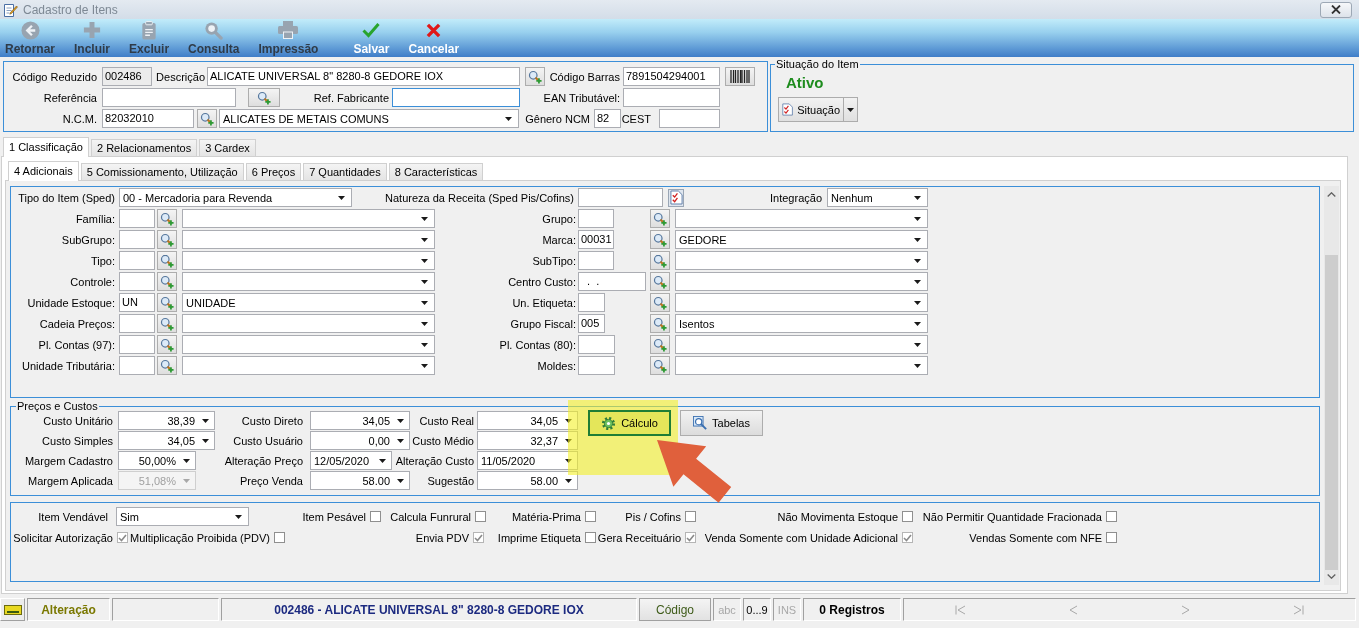 The image size is (1359, 628). I want to click on percent-field: 50,00%, so click(157, 460).